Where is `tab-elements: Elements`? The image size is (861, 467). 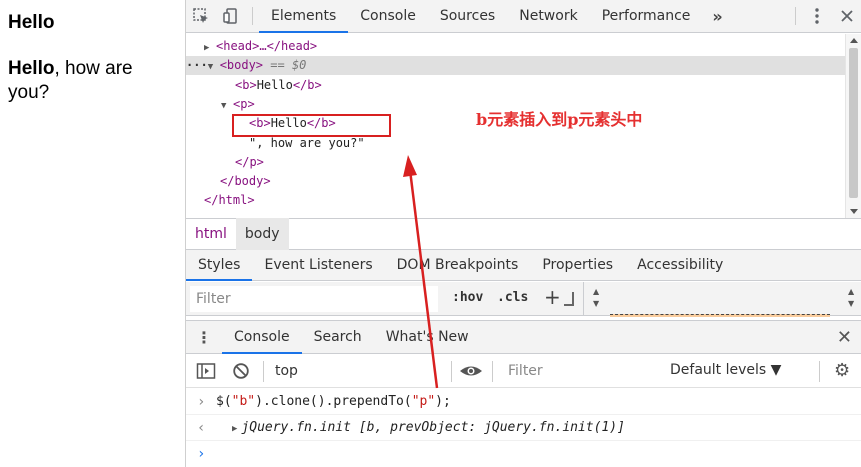
tab-elements: Elements is located at coordinates (304, 16).